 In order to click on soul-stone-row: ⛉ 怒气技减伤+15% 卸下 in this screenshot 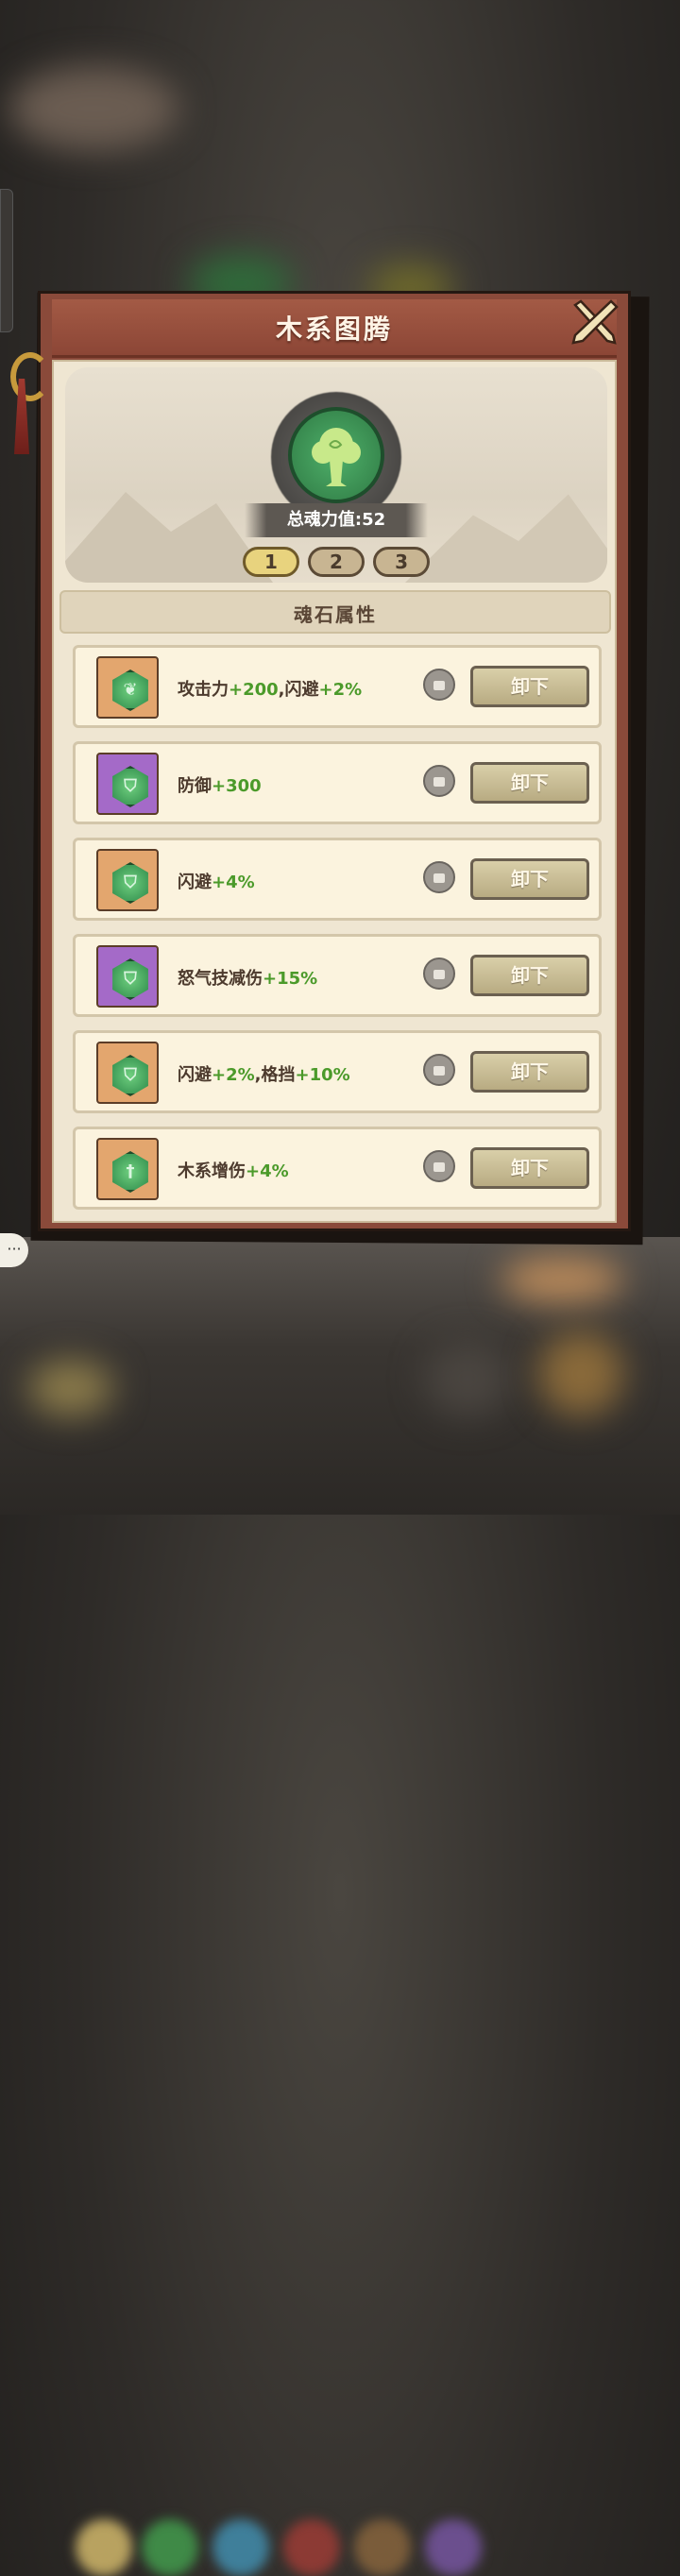, I will do `click(337, 975)`.